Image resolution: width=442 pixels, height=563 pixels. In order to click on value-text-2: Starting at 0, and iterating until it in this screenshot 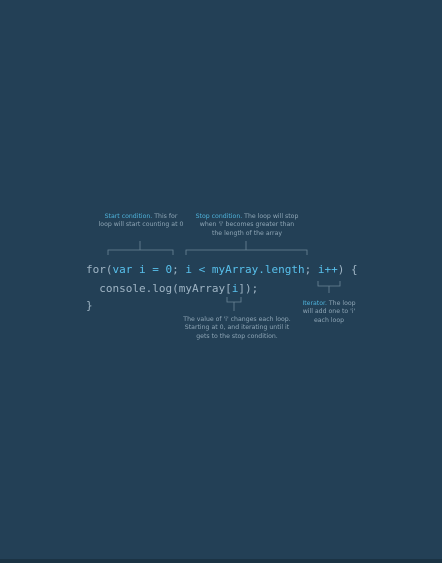, I will do `click(237, 328)`.